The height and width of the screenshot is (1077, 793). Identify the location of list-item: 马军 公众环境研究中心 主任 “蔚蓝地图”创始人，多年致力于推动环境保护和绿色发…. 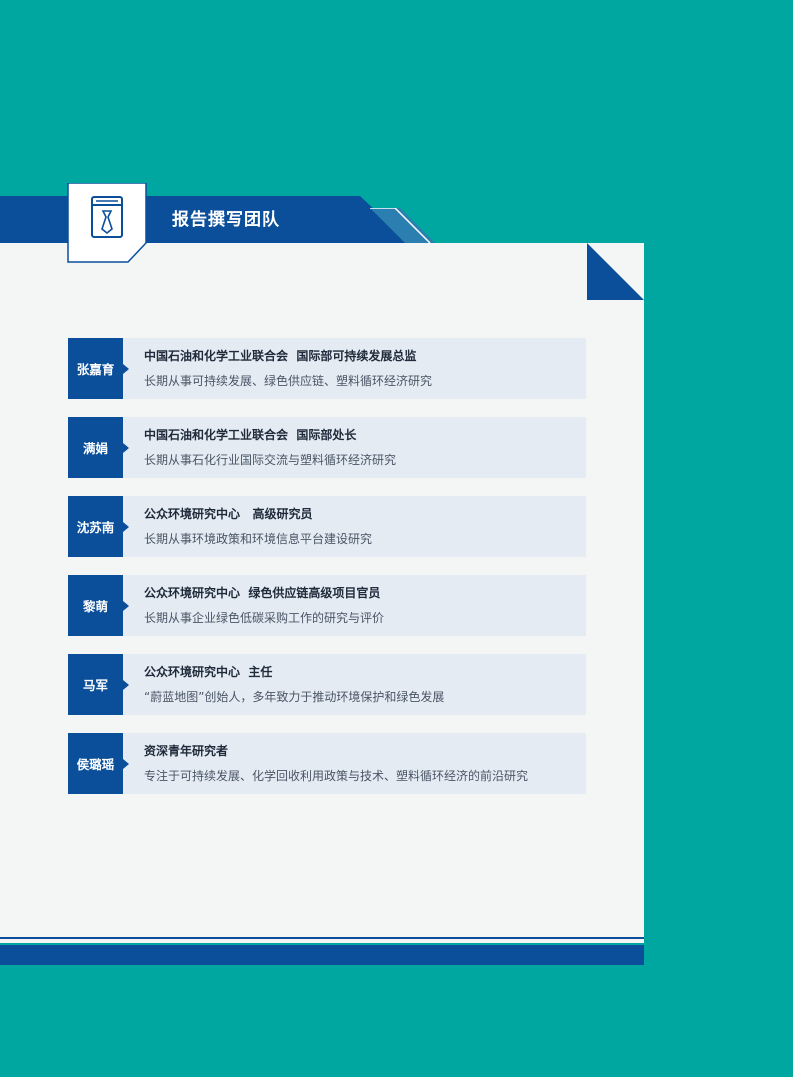
(327, 684).